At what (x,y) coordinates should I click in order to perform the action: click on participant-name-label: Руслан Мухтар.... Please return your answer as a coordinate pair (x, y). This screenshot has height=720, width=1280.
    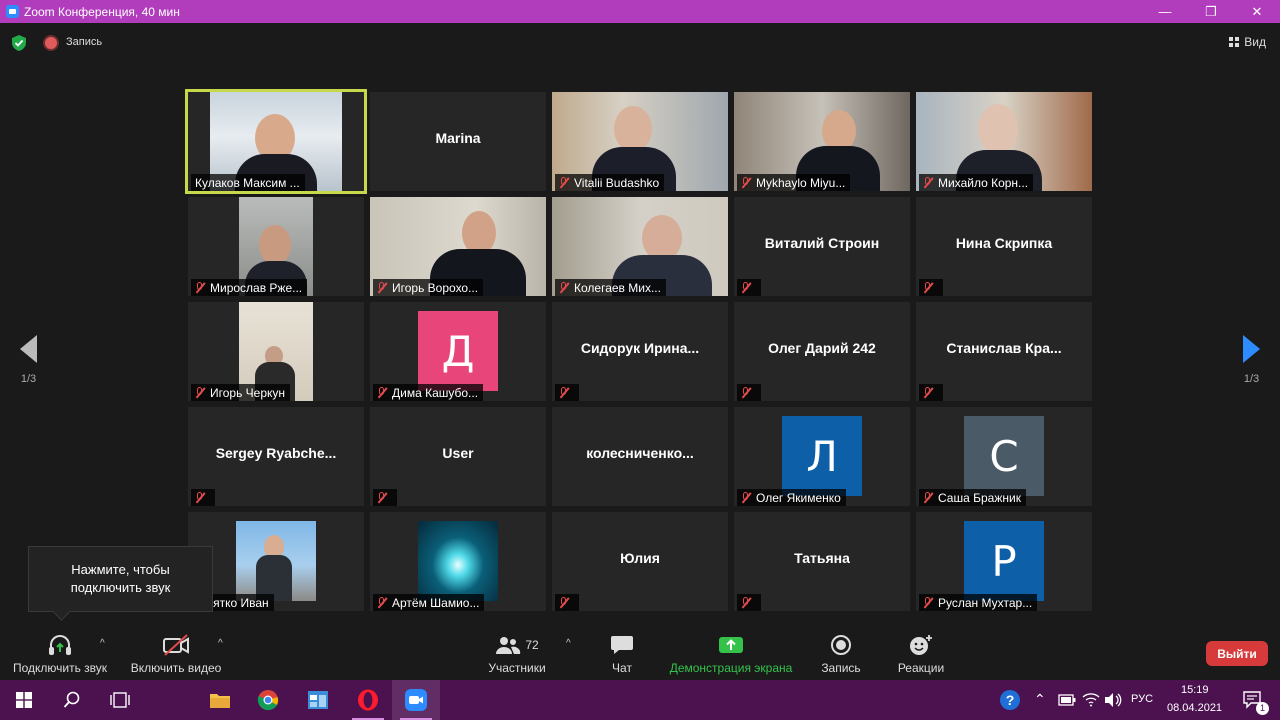
    Looking at the image, I should click on (978, 602).